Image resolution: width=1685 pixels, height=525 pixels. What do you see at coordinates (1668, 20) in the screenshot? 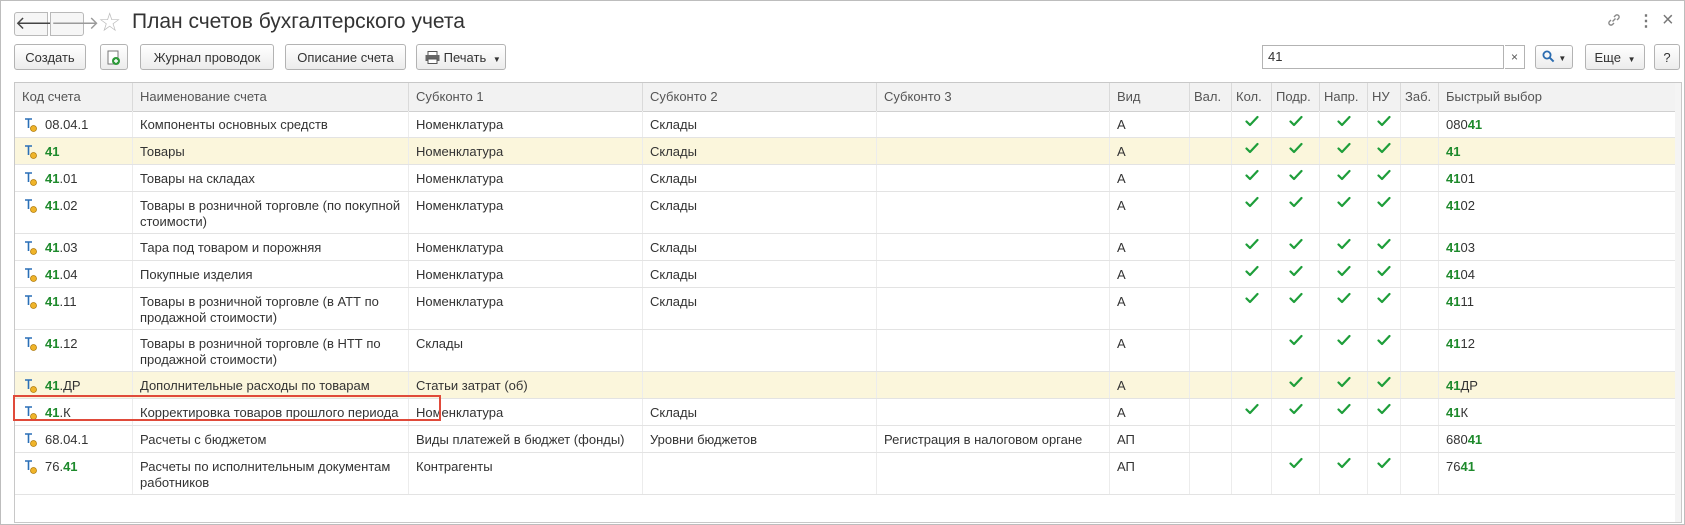
I see `close-icon: ×` at bounding box center [1668, 20].